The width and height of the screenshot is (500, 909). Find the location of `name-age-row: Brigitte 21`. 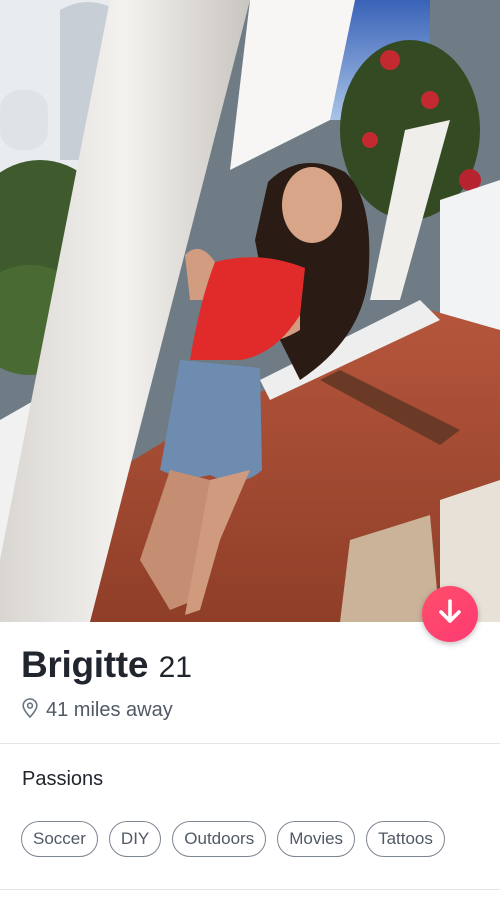

name-age-row: Brigitte 21 is located at coordinates (106, 665).